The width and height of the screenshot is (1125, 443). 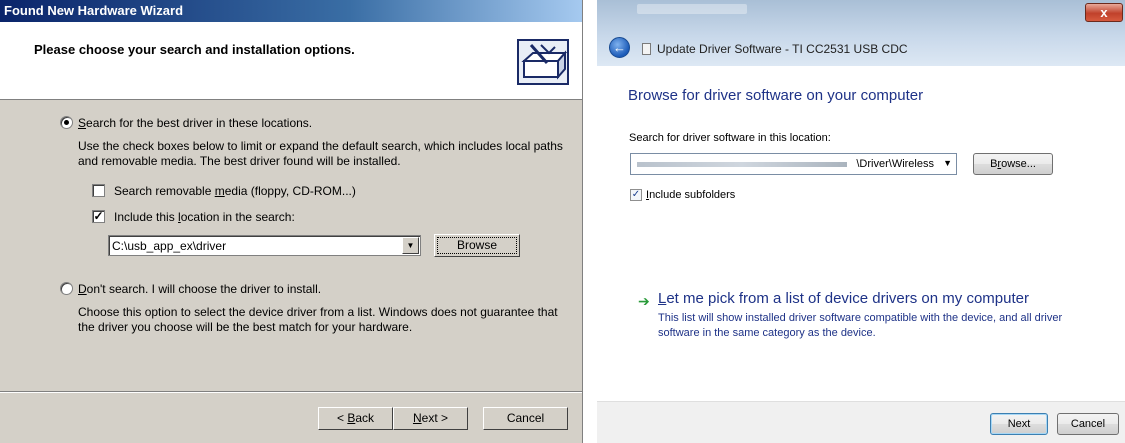 I want to click on include-location-label: Include this location in the search:, so click(x=204, y=217).